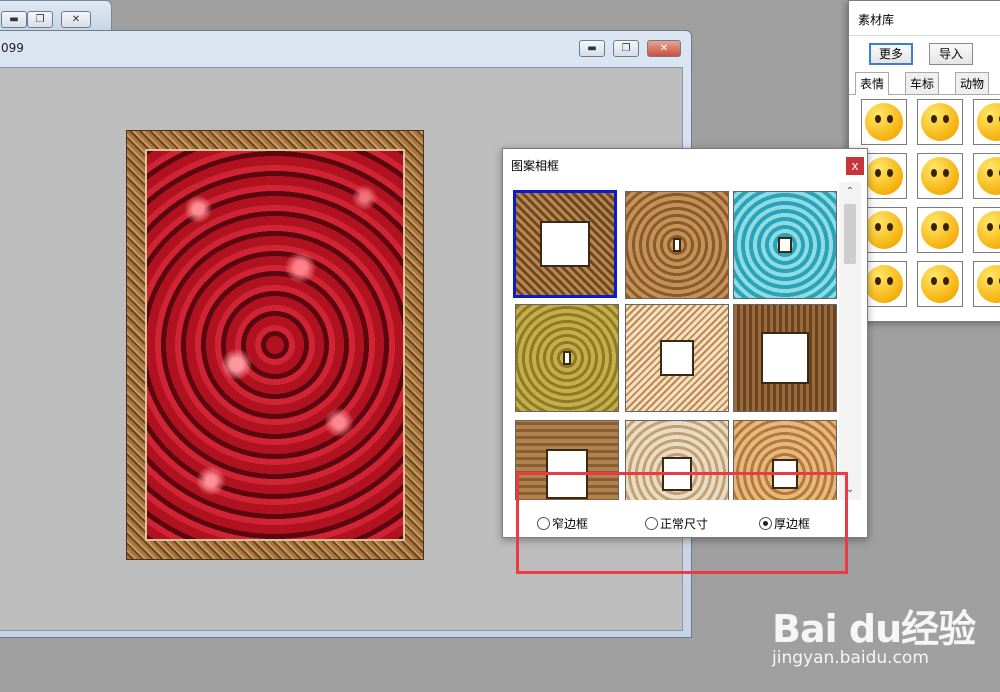  Describe the element at coordinates (850, 341) in the screenshot. I see `scrollbar: ⌃ ⌄` at that location.